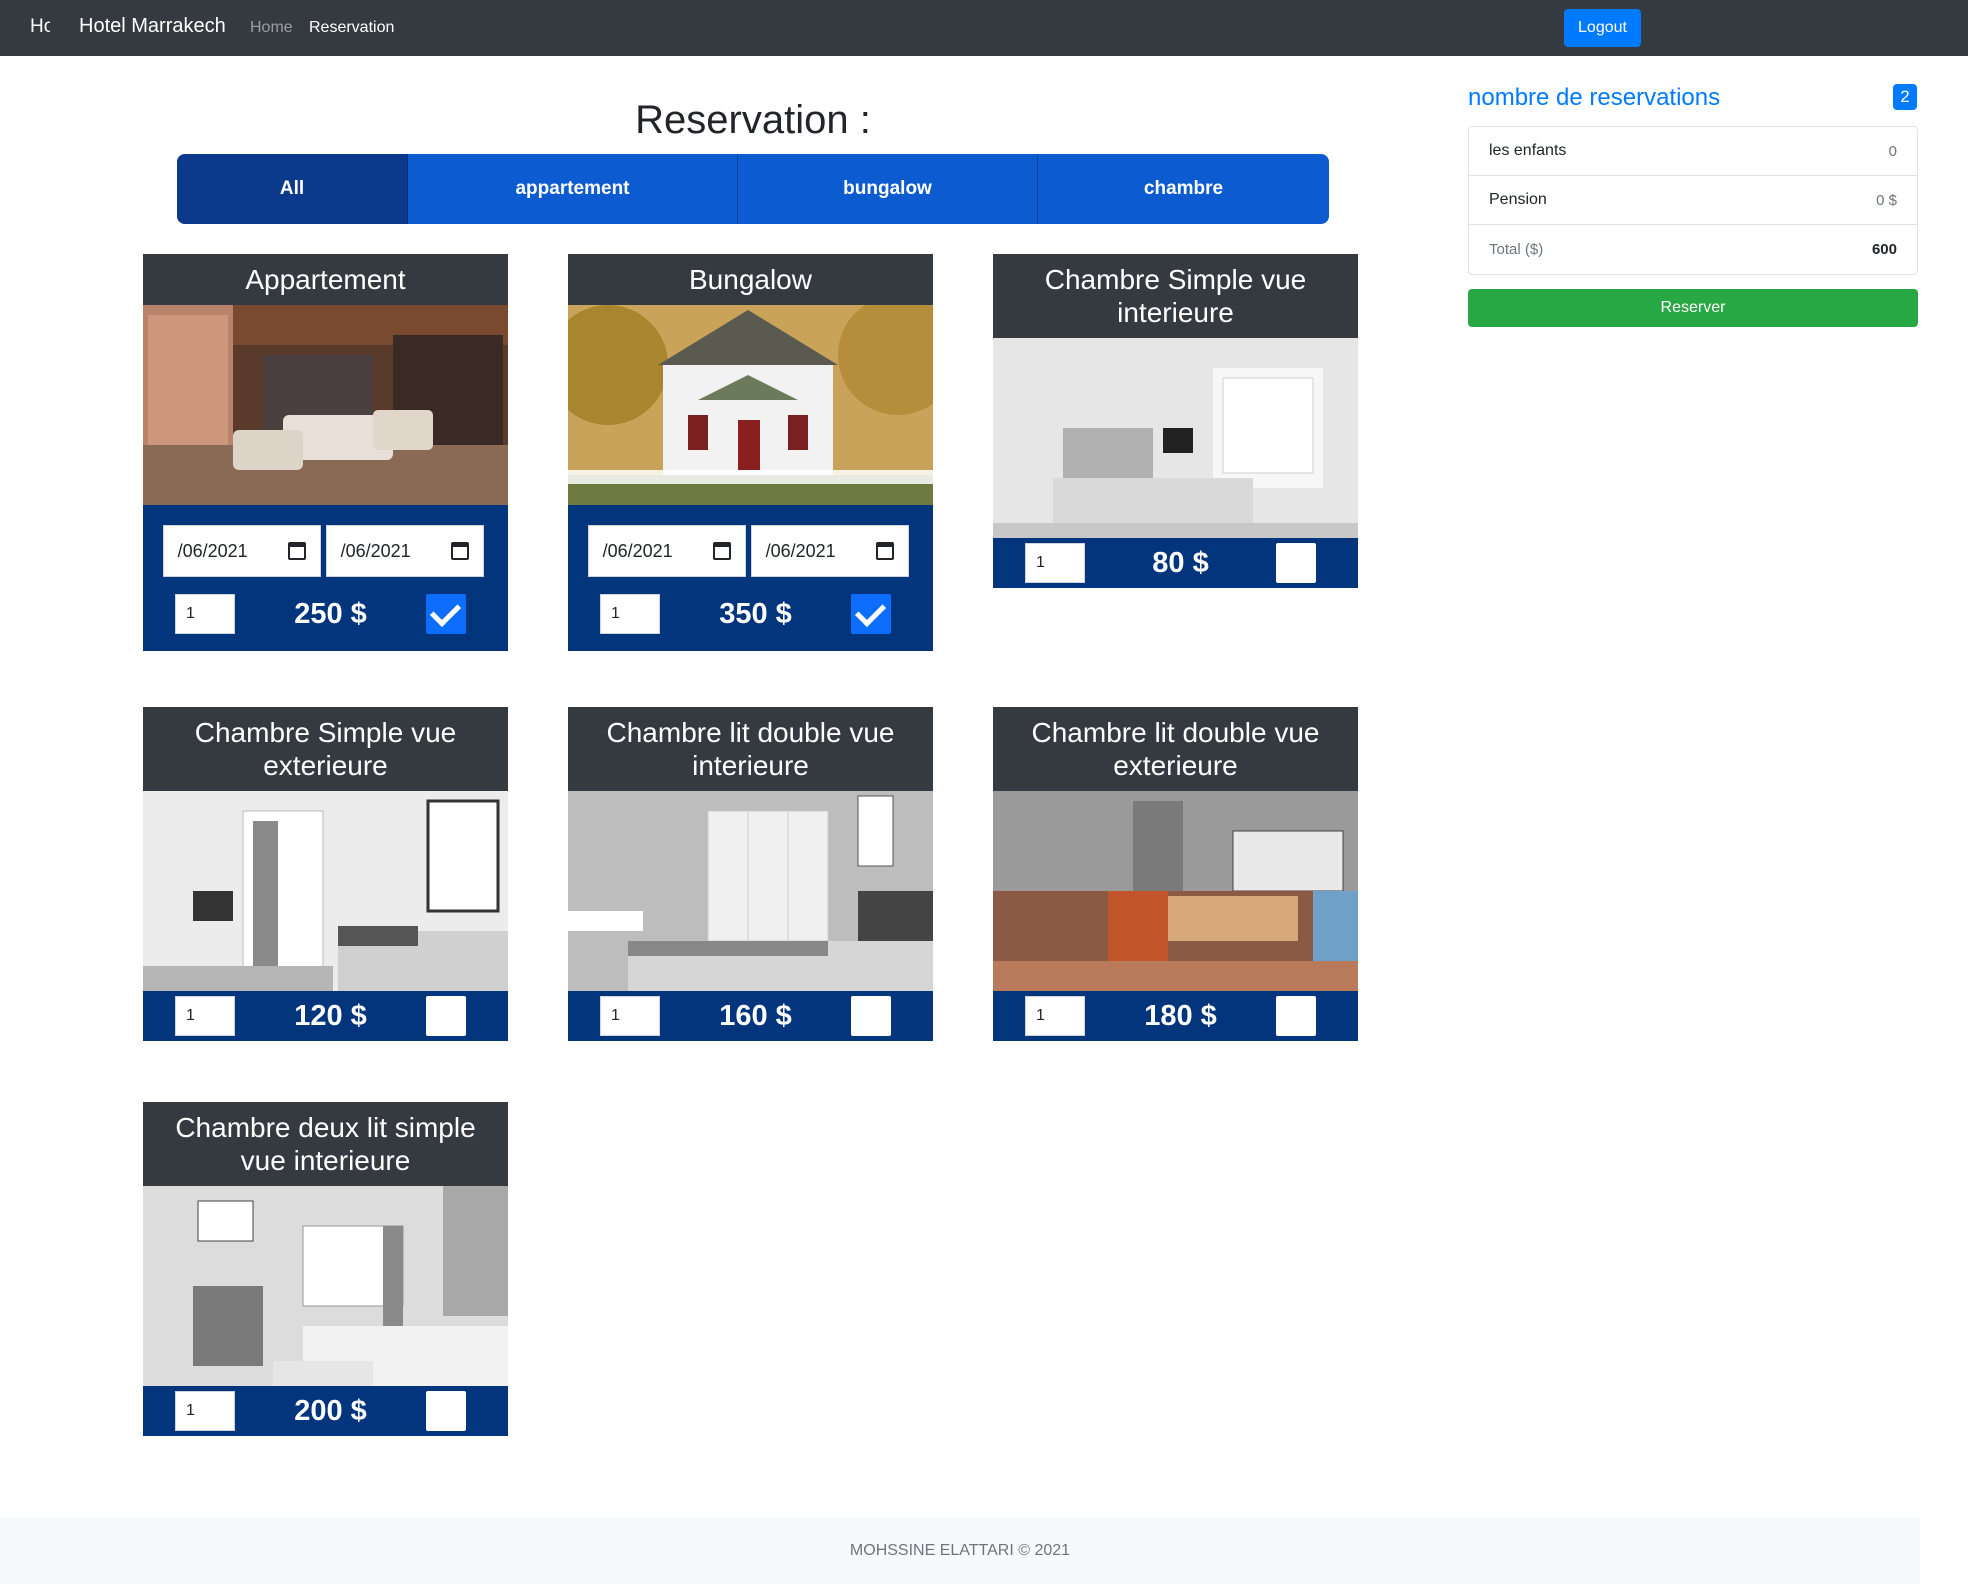 The height and width of the screenshot is (1584, 1968). Describe the element at coordinates (152, 26) in the screenshot. I see `brand-link: Hotel Marrakech` at that location.